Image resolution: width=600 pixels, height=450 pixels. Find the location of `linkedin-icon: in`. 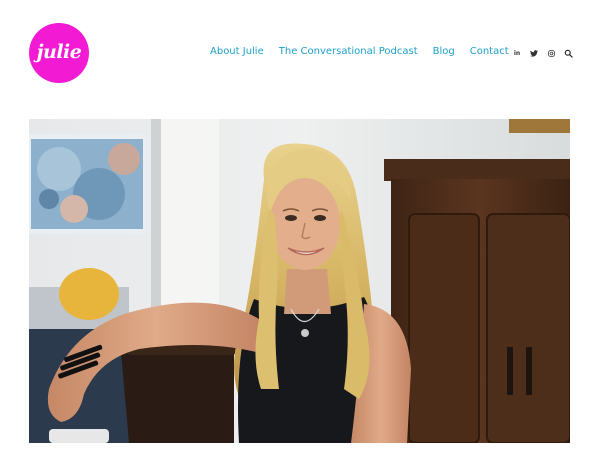

linkedin-icon: in is located at coordinates (517, 53).